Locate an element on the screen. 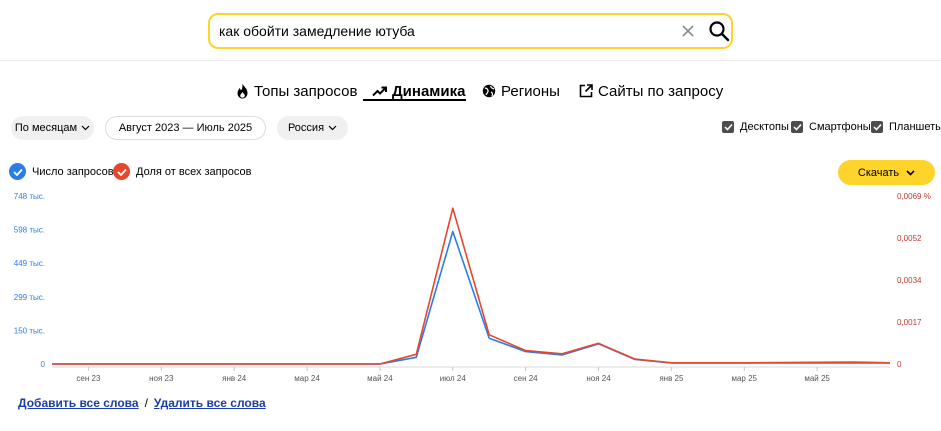 Image resolution: width=941 pixels, height=431 pixels. y-right-tick-label: 0,0034 is located at coordinates (909, 280).